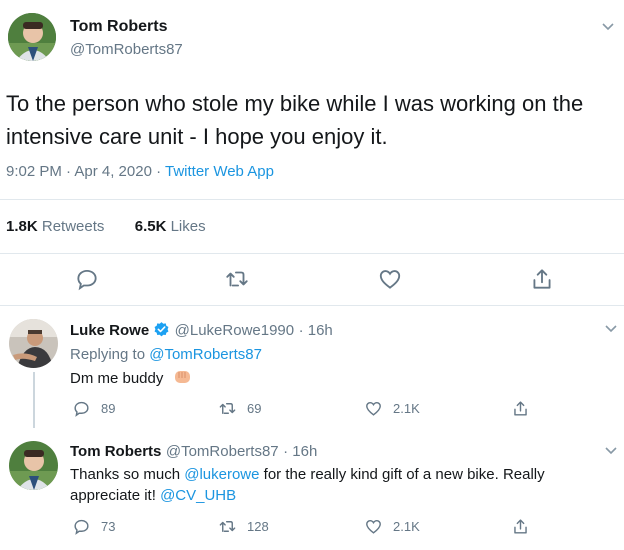 The image size is (624, 550). I want to click on retweet-button: 69, so click(239, 408).